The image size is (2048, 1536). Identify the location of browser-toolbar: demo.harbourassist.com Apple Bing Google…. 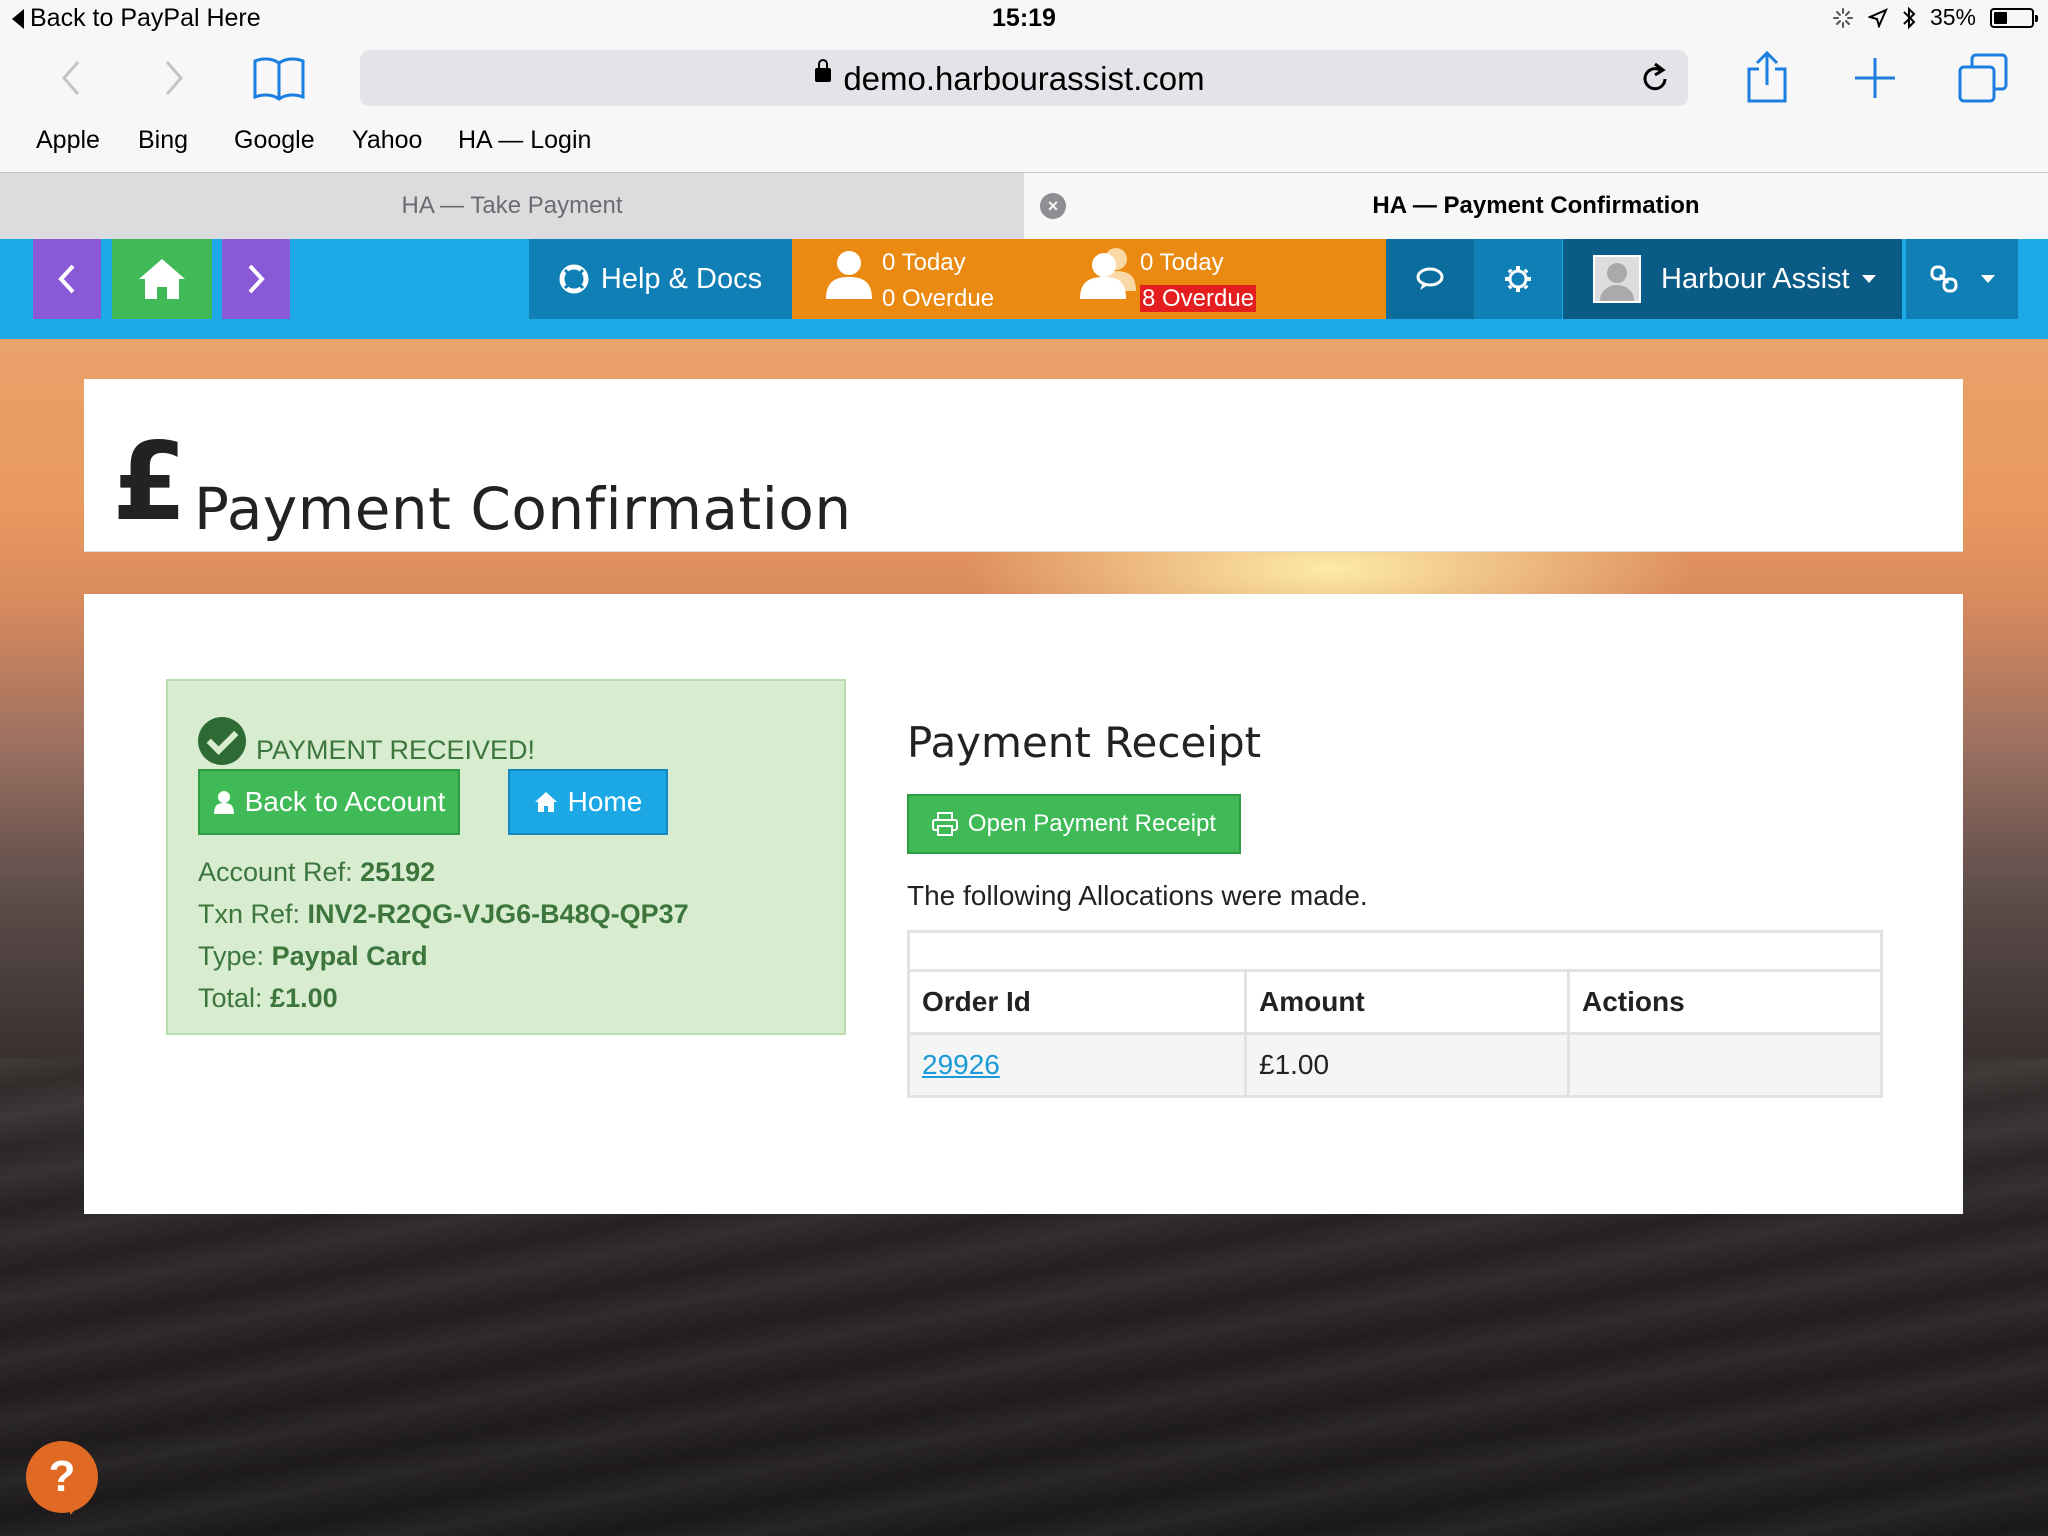
(1024, 105).